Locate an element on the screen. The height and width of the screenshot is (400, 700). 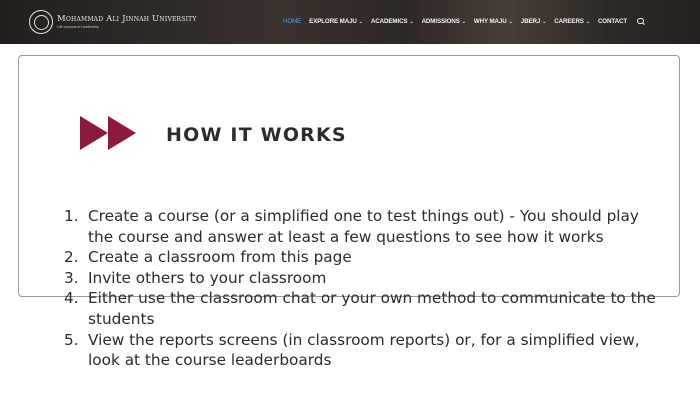
nav-label: CONTACT is located at coordinates (612, 21).